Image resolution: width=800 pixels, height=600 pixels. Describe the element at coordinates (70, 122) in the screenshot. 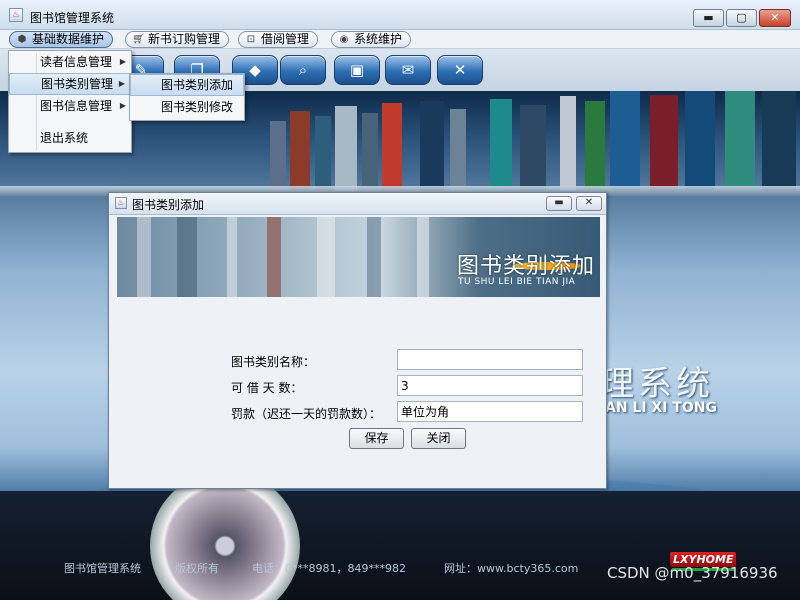

I see `menu-separator` at that location.